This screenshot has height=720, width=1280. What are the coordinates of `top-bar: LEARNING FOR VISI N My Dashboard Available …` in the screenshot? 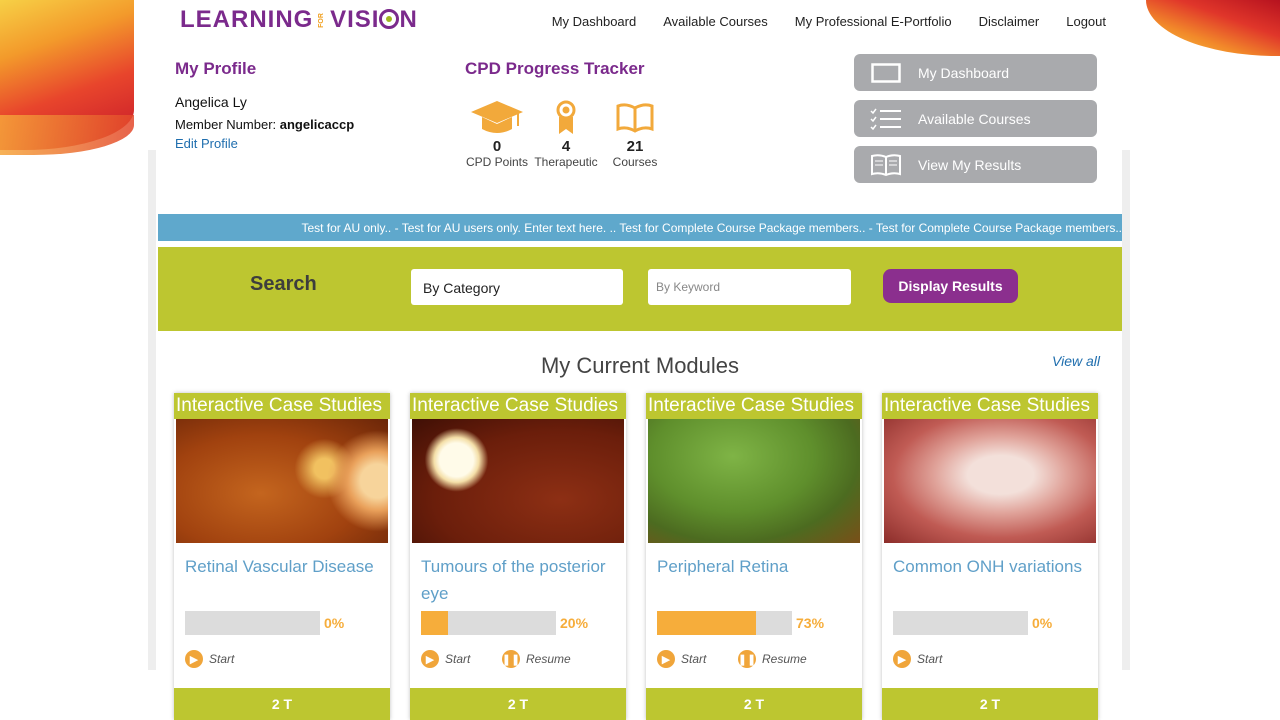 It's located at (640, 23).